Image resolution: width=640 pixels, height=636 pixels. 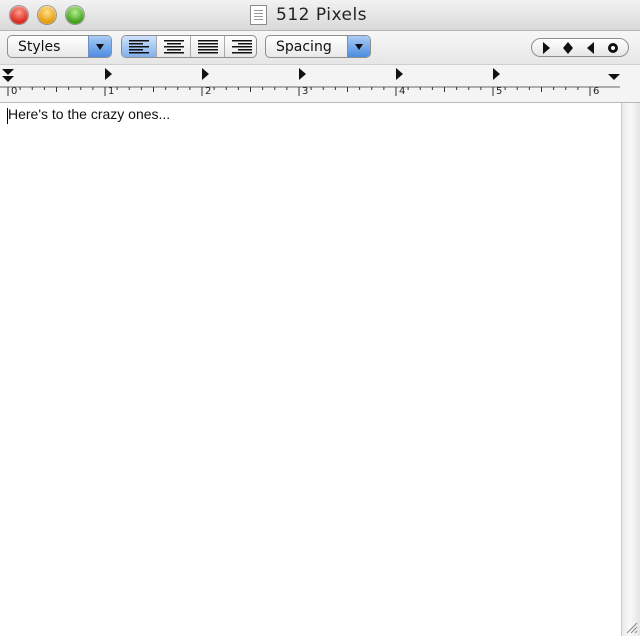 I want to click on align-right-icon, so click(x=242, y=47).